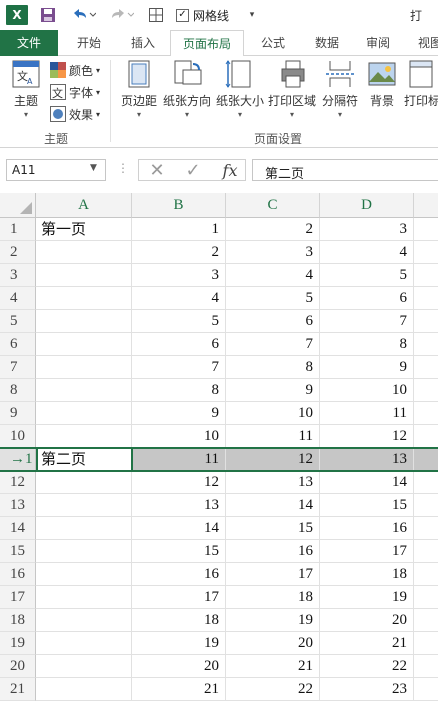 The image size is (438, 706). I want to click on cell-e20, so click(426, 666).